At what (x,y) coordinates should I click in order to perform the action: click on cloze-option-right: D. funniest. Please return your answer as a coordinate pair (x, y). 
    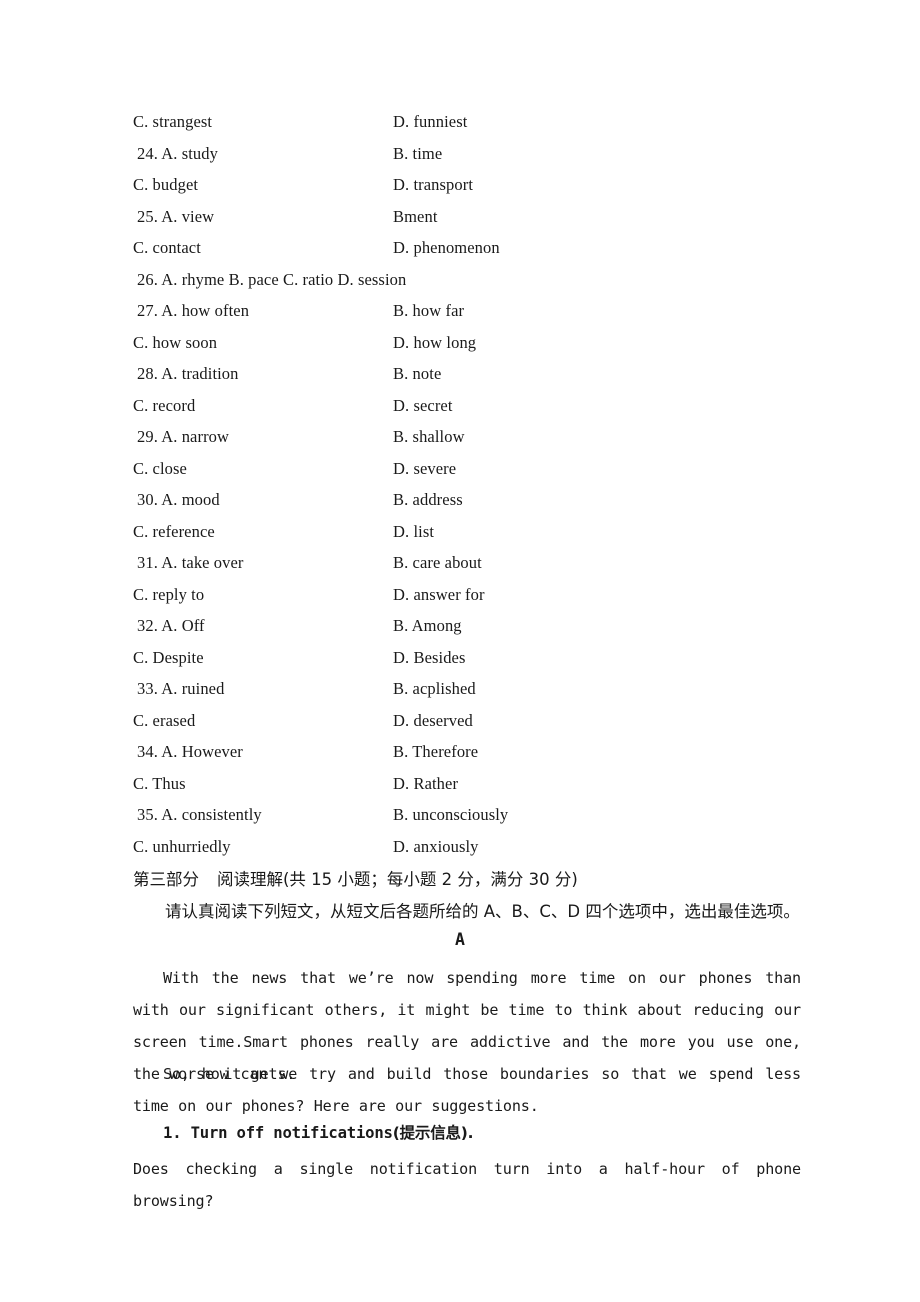
    Looking at the image, I should click on (430, 121).